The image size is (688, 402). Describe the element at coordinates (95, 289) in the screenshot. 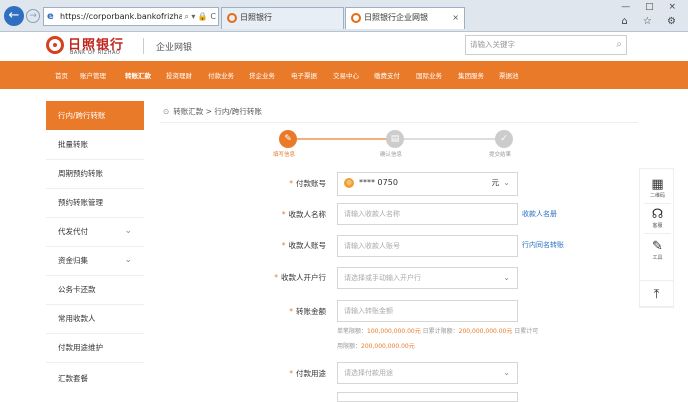

I see `sidebar-item-official-card: 公务卡还款` at that location.